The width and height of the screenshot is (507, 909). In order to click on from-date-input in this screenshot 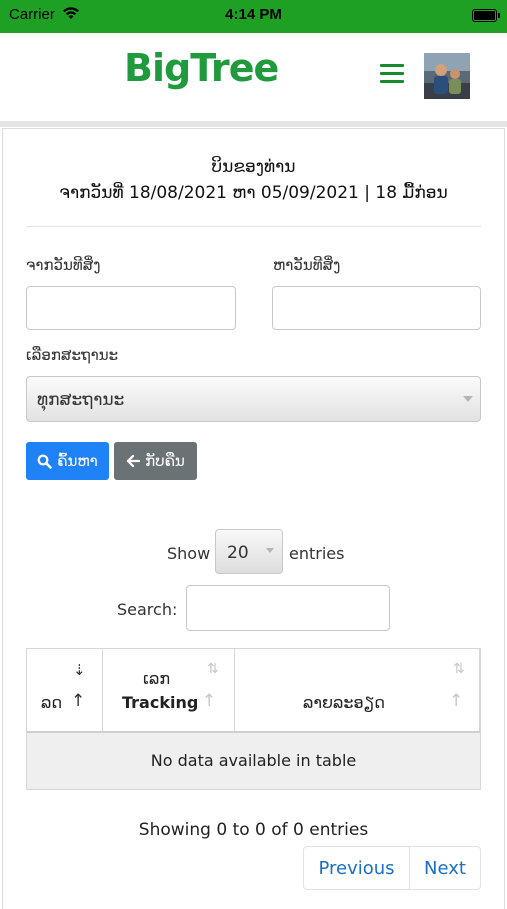, I will do `click(131, 308)`.